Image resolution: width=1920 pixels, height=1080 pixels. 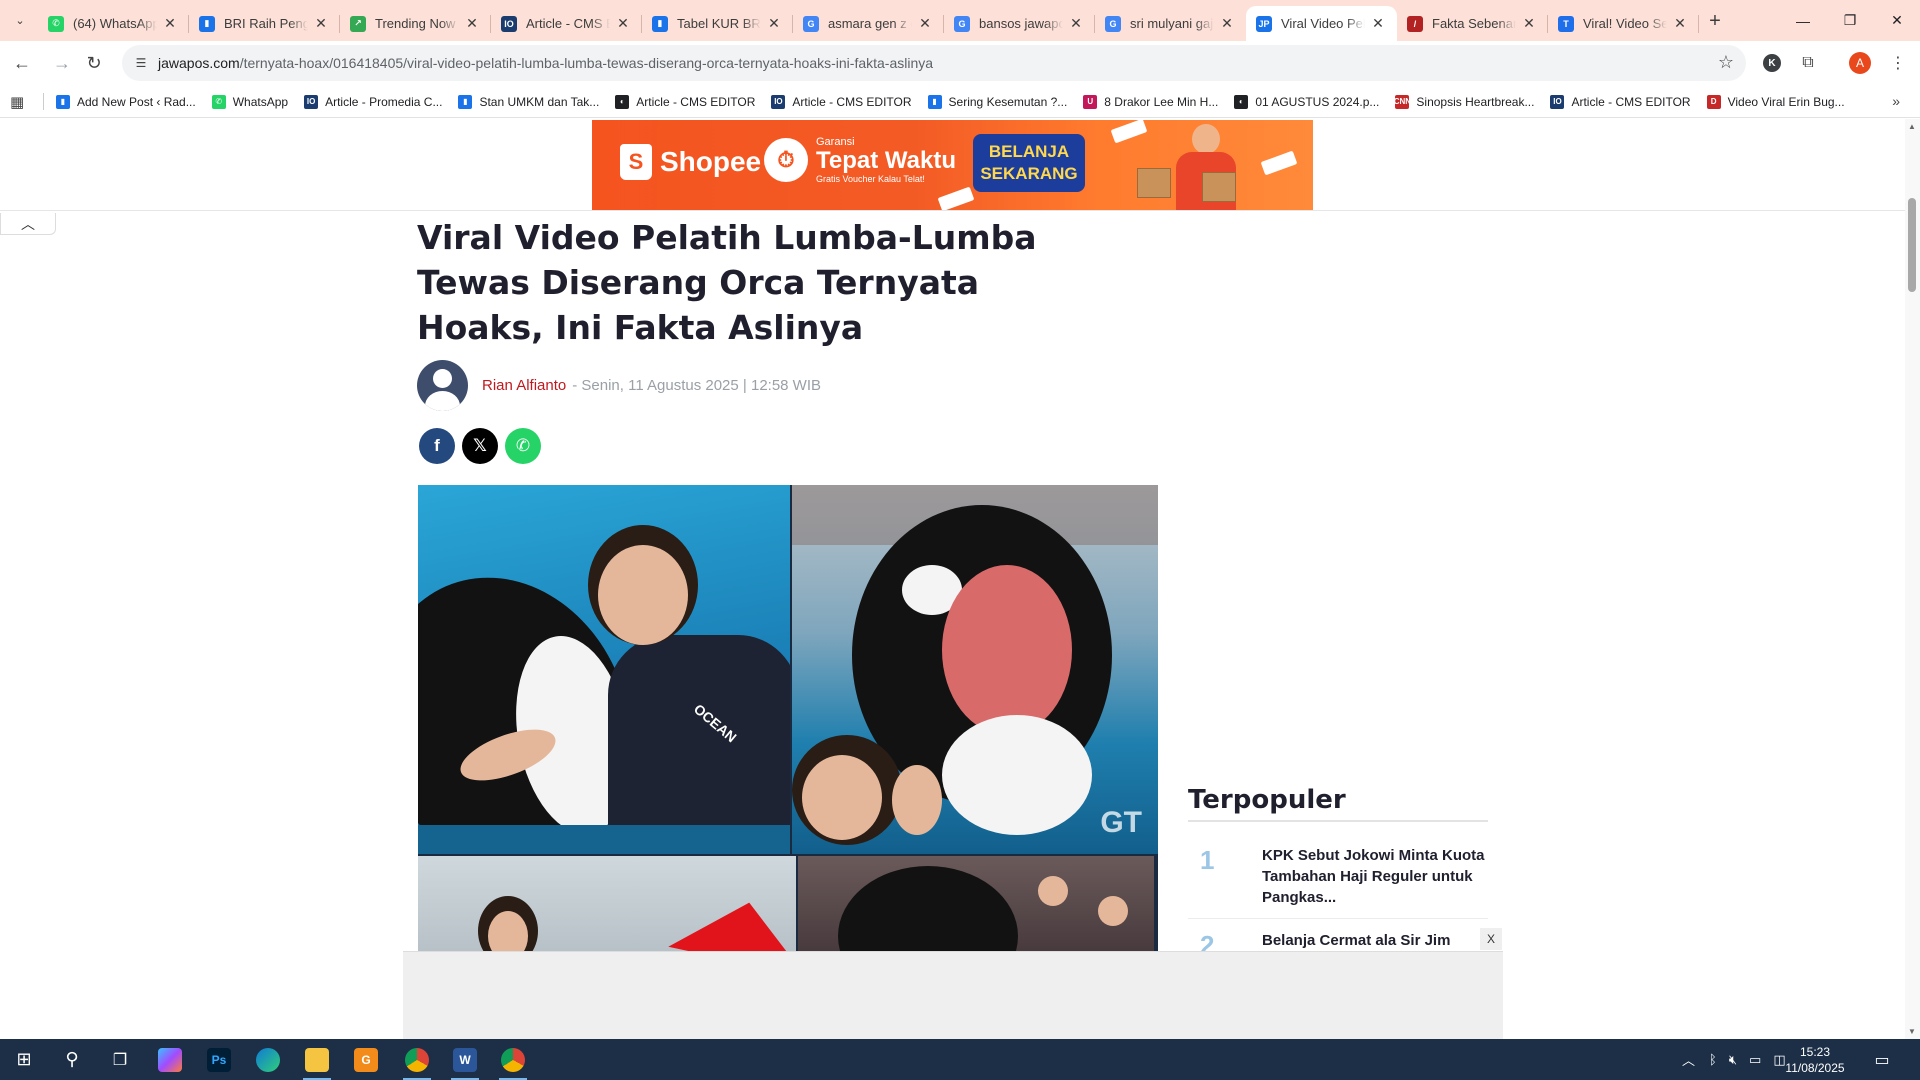 What do you see at coordinates (1896, 101) in the screenshot?
I see `more-bookmarks-icon: »` at bounding box center [1896, 101].